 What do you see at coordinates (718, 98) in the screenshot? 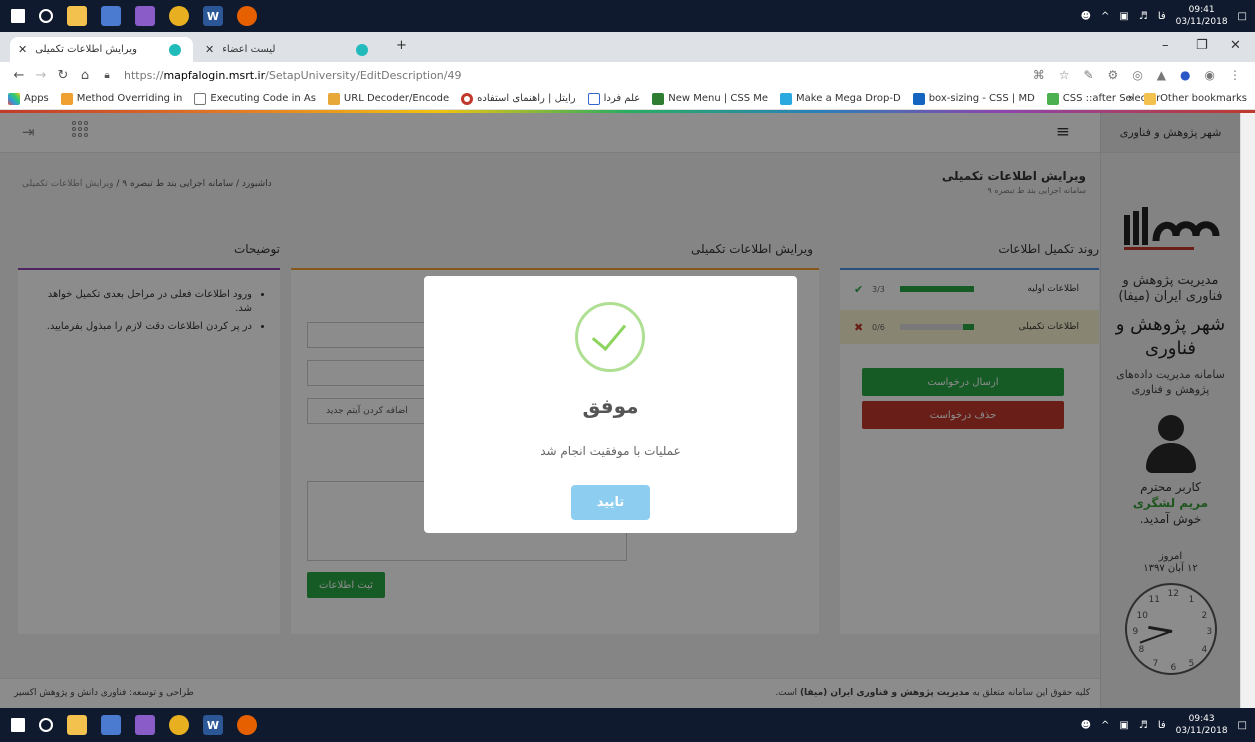
I see `bookmark-label: New Menu | CSS Me` at bounding box center [718, 98].